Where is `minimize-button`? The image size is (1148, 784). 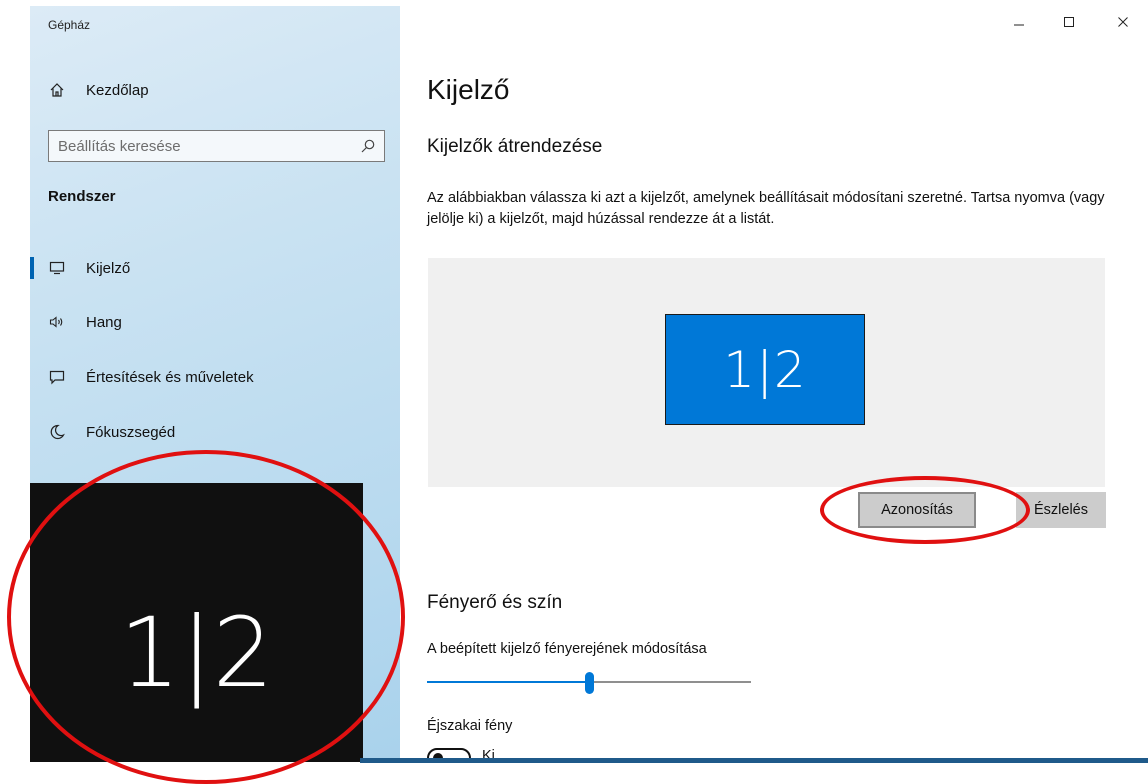
minimize-button is located at coordinates (1019, 22).